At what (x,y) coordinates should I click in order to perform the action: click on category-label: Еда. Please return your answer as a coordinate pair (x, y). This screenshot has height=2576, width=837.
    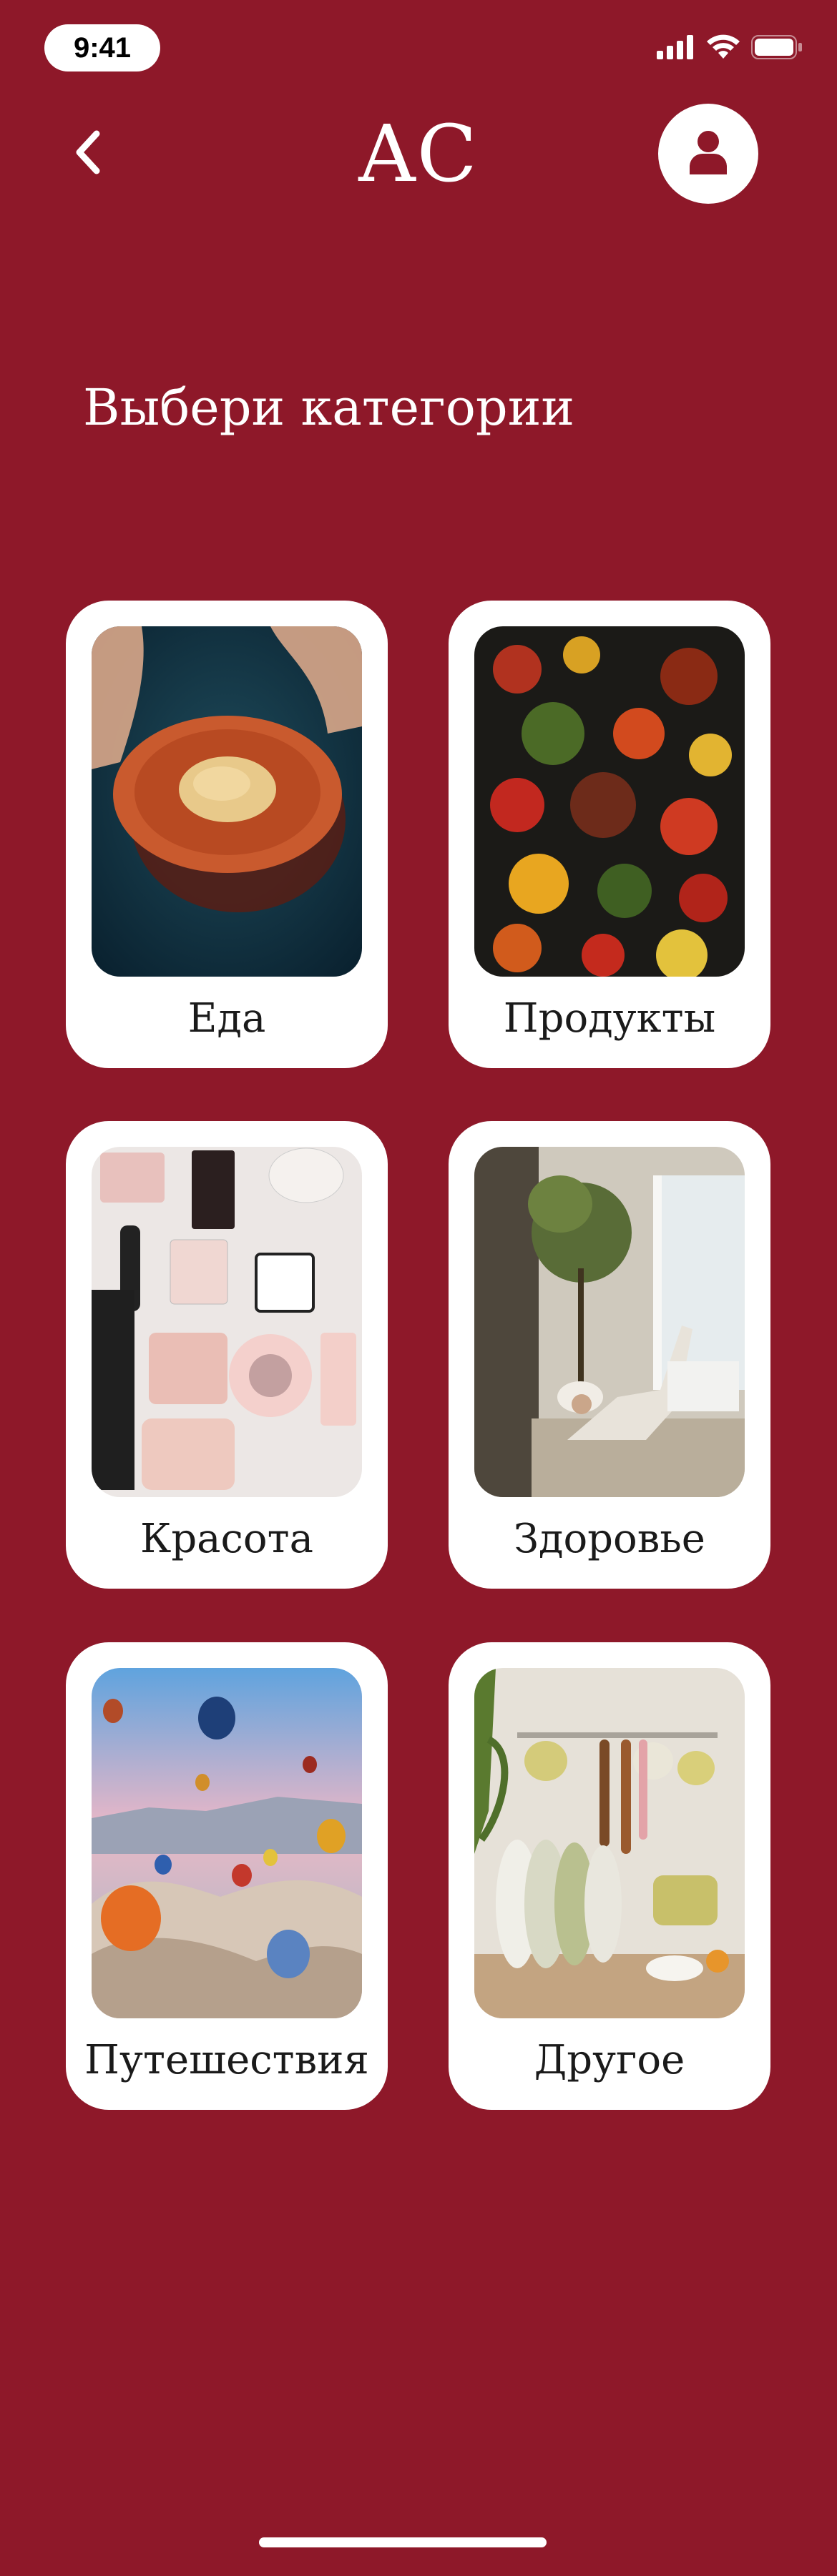
    Looking at the image, I should click on (226, 1018).